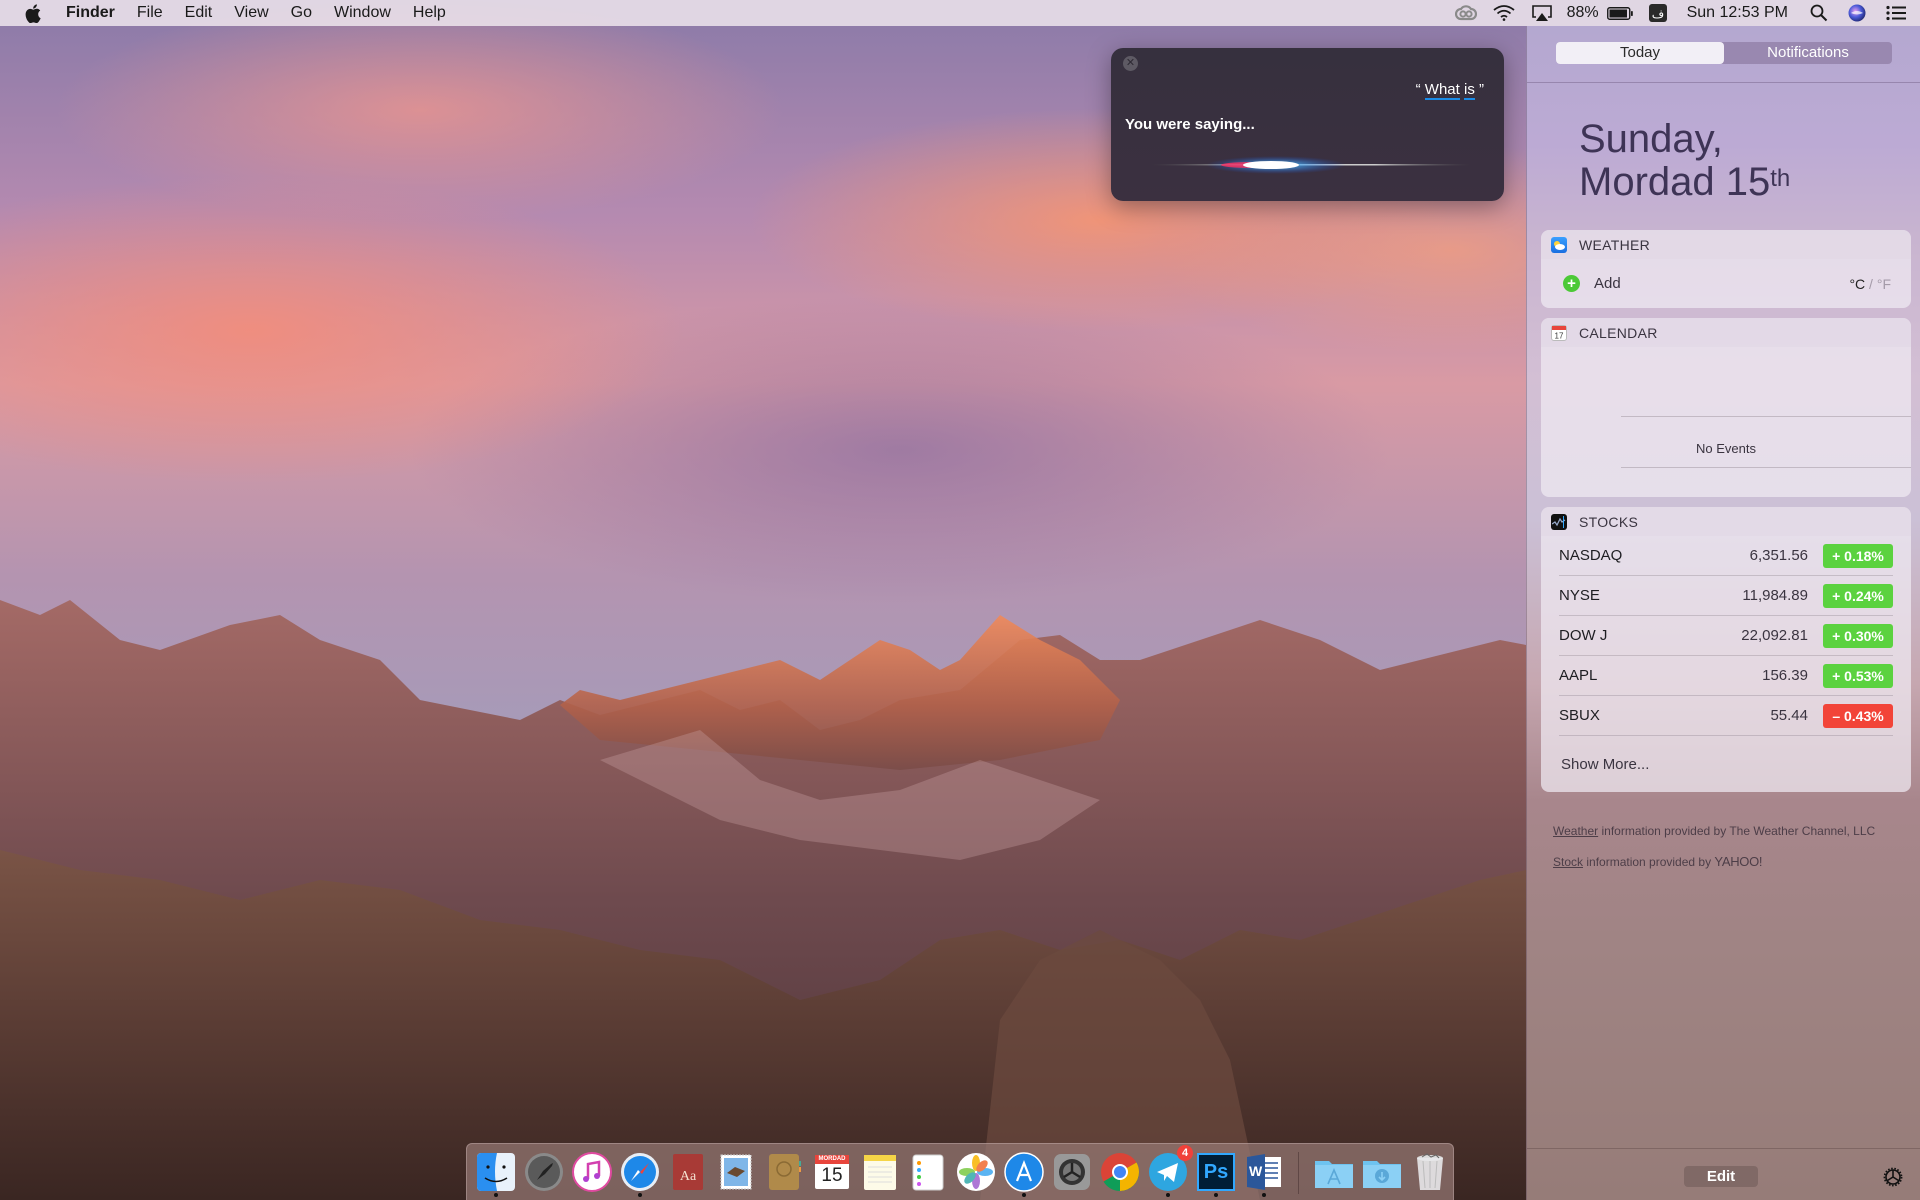 This screenshot has width=1920, height=1200. What do you see at coordinates (1072, 1172) in the screenshot?
I see `dock-item-system-preferences` at bounding box center [1072, 1172].